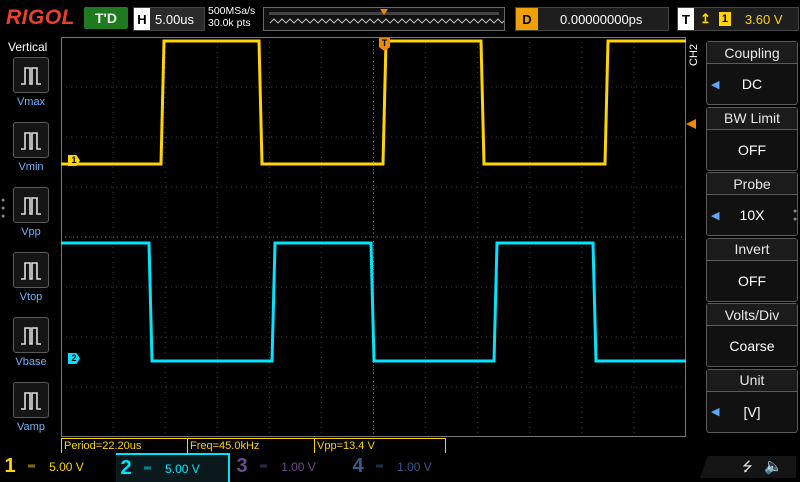  What do you see at coordinates (752, 400) in the screenshot?
I see `menu-item-unit: Unit ◀ [V]` at bounding box center [752, 400].